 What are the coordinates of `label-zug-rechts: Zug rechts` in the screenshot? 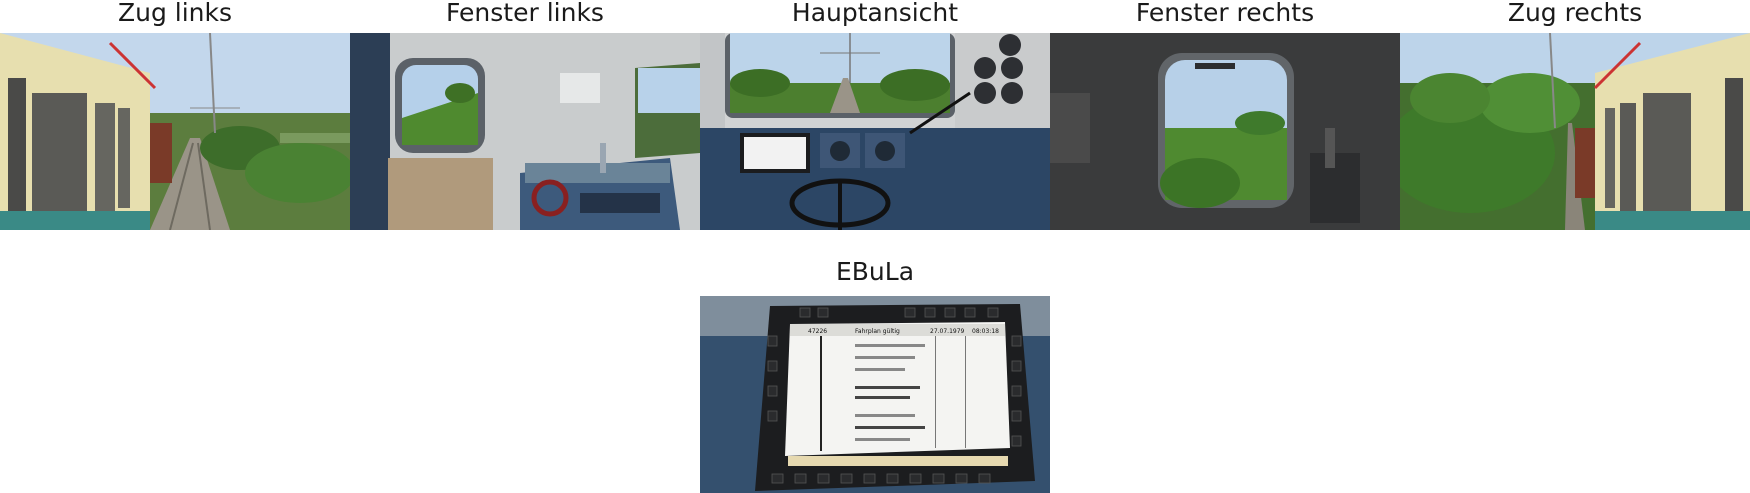 It's located at (1575, 13).